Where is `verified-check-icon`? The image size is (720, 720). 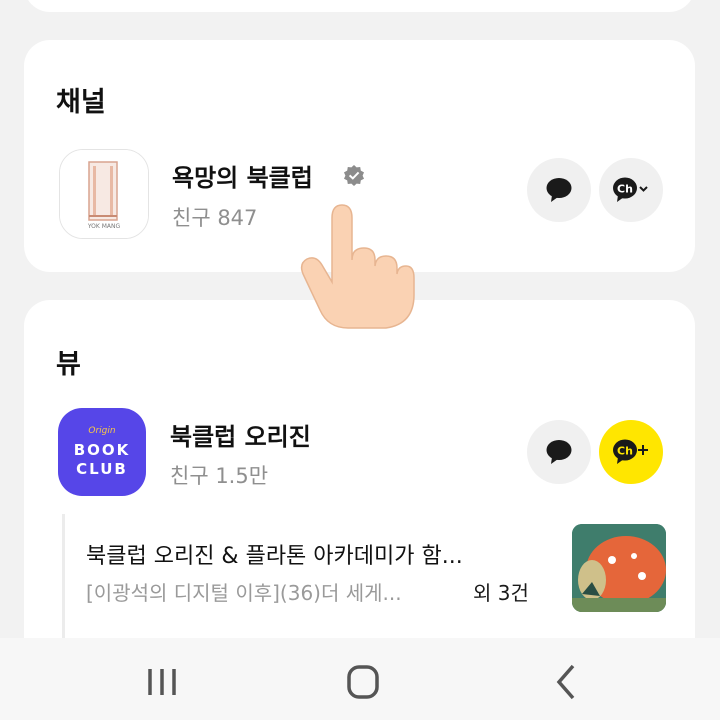
verified-check-icon is located at coordinates (354, 177).